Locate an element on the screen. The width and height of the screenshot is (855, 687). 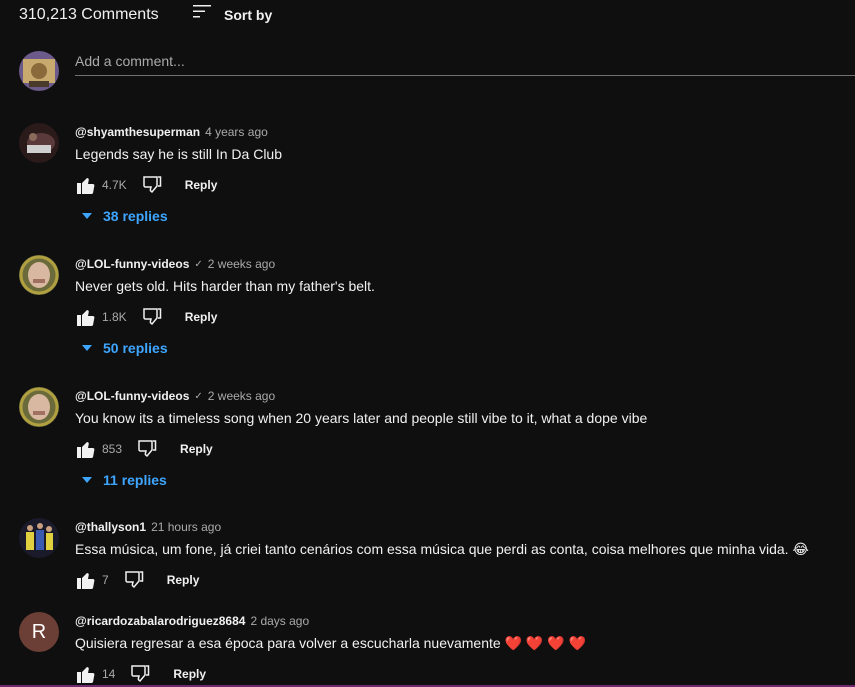
sort-by-button: Sort by is located at coordinates (232, 14).